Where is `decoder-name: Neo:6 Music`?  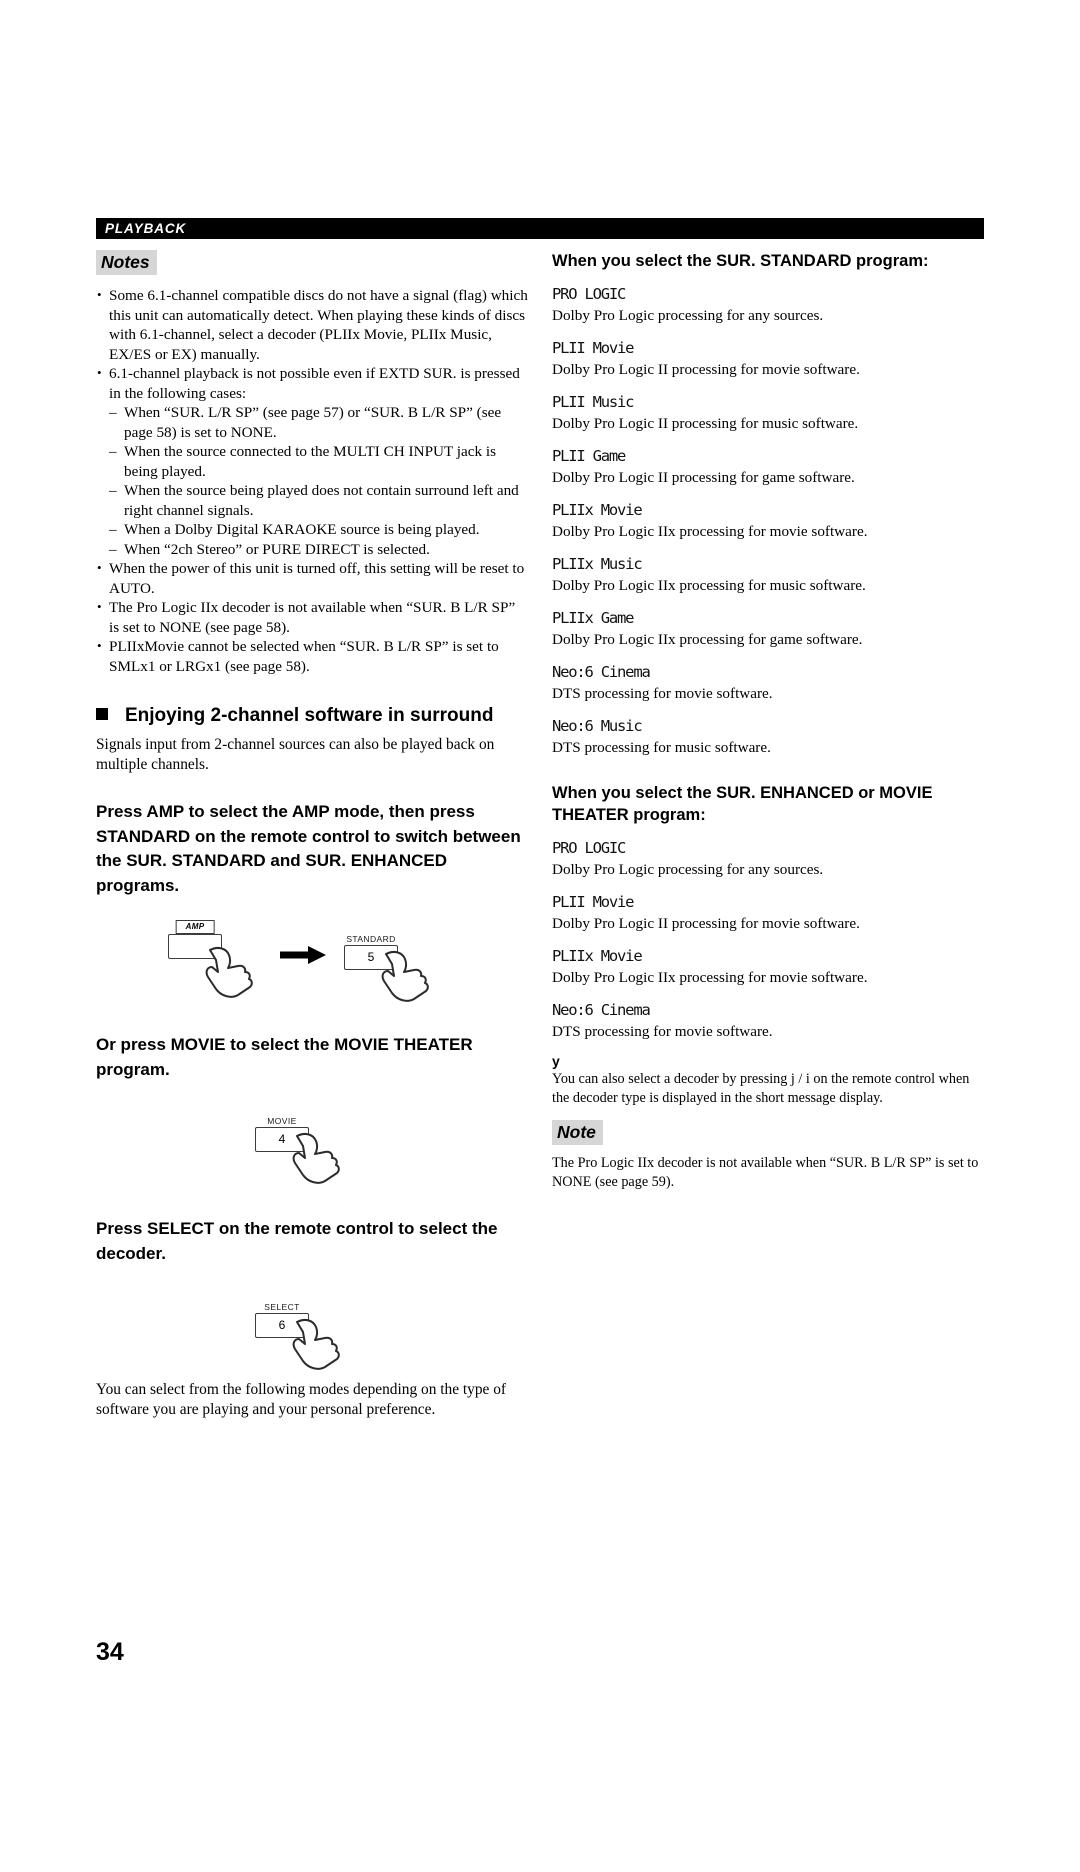 decoder-name: Neo:6 Music is located at coordinates (597, 726).